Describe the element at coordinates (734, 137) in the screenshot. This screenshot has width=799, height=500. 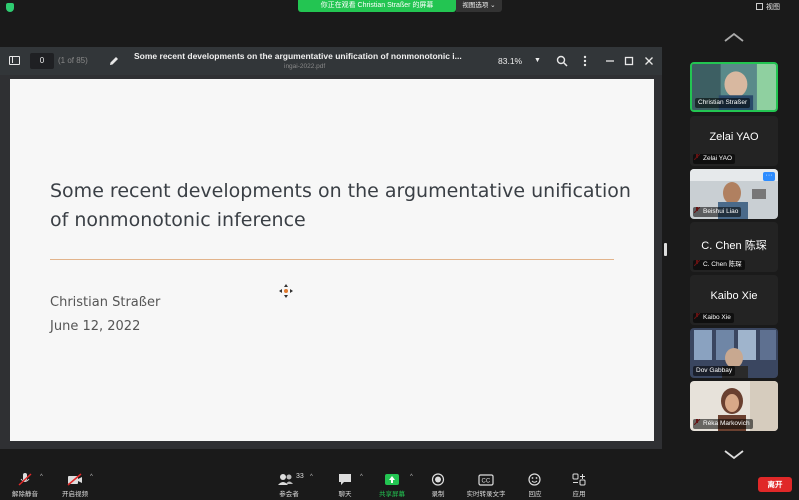
I see `participant-big-name: Zelai YAO` at that location.